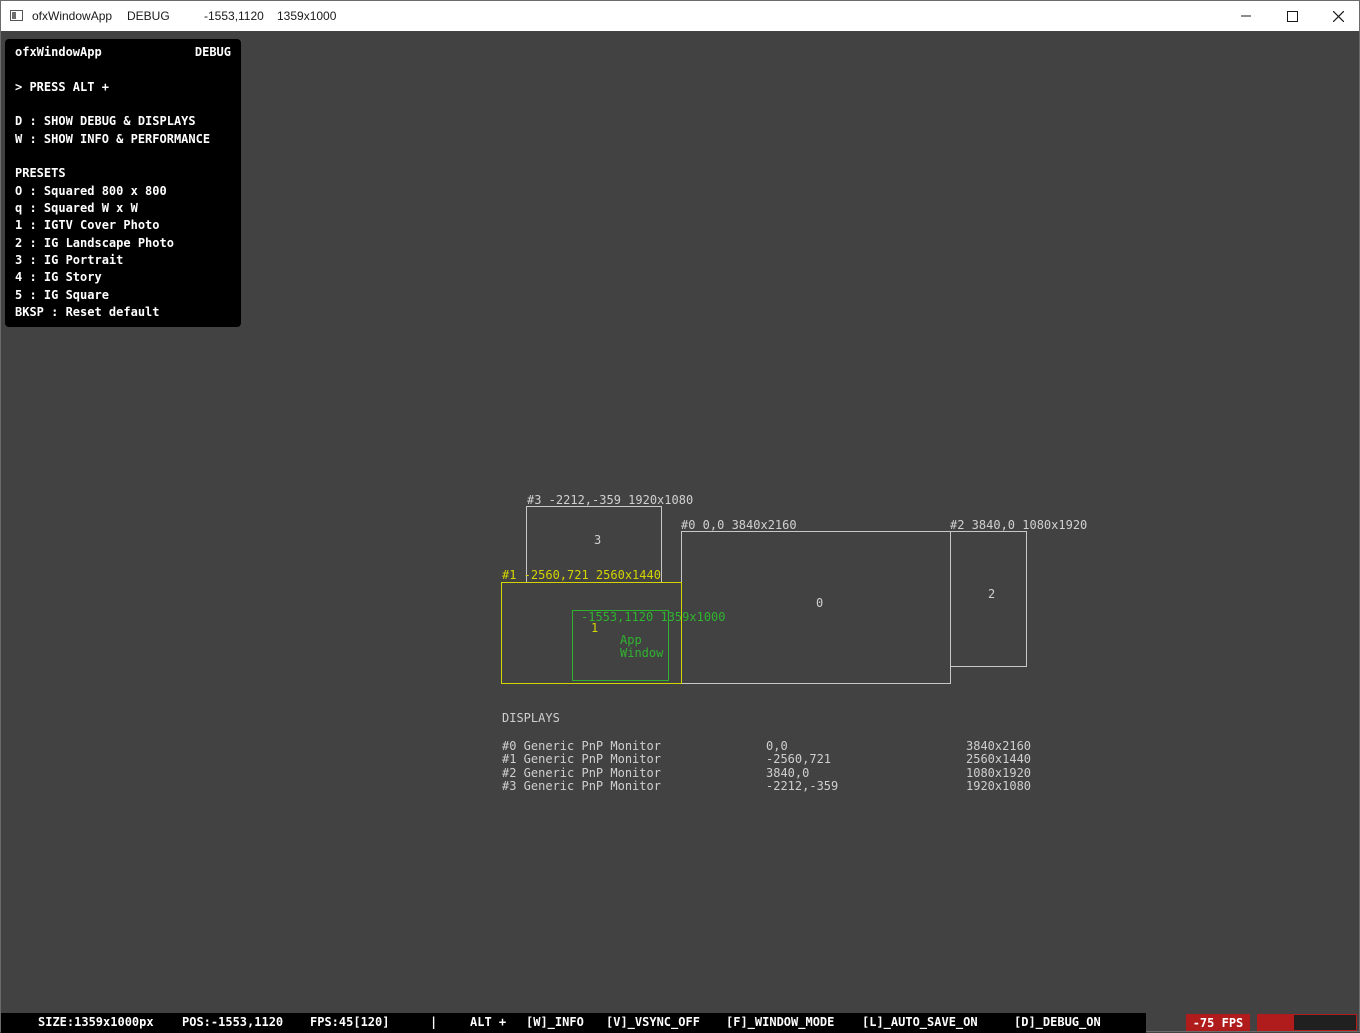  Describe the element at coordinates (780, 1022) in the screenshot. I see `status-window-mode: [F]_WINDOW_MODE` at that location.